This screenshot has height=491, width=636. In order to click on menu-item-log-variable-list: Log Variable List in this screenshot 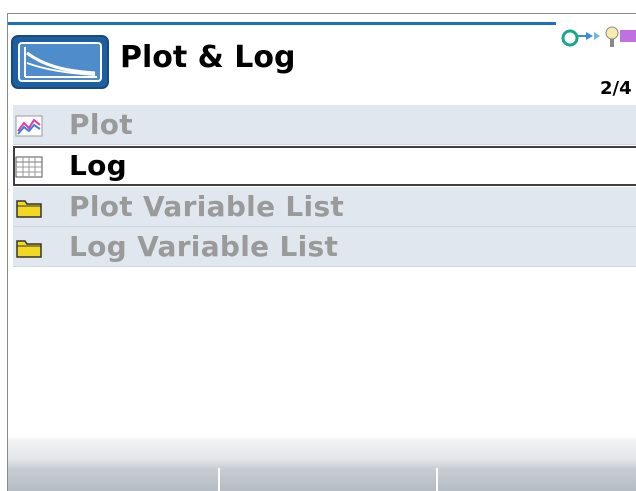, I will do `click(324, 247)`.